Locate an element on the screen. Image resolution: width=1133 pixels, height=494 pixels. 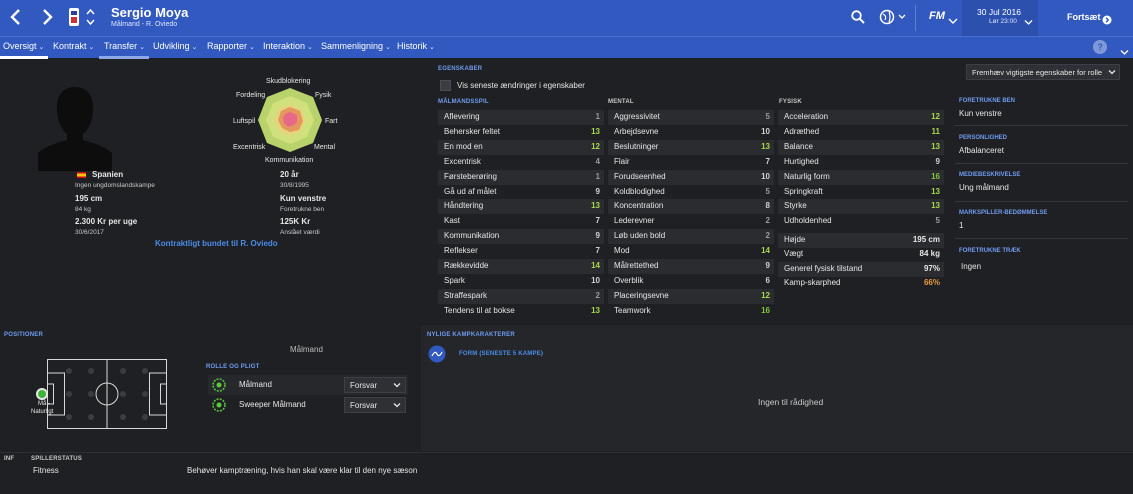
tab-transfer: Transfer ⌄ is located at coordinates (124, 46).